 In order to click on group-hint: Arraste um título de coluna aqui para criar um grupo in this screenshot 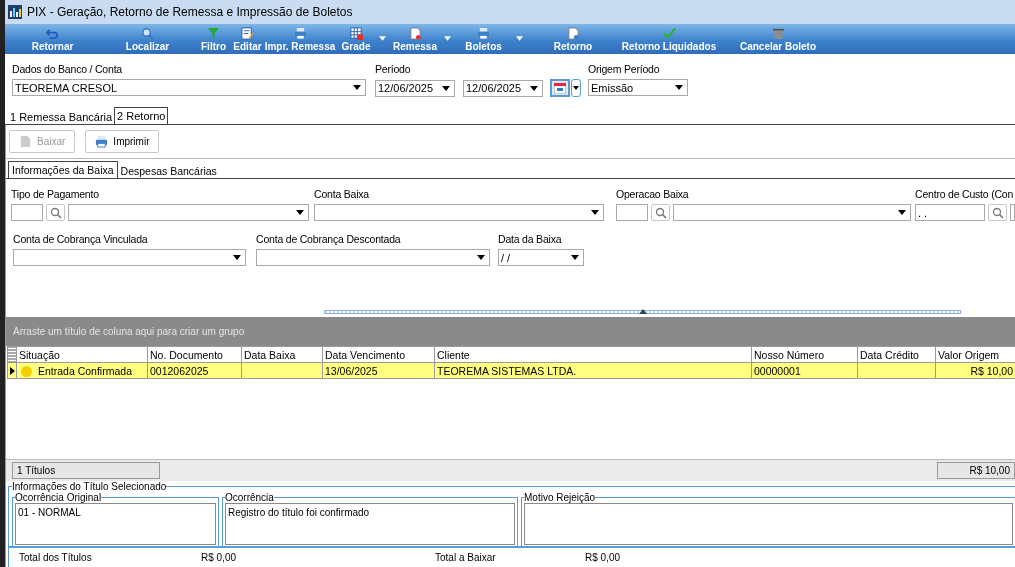, I will do `click(129, 331)`.